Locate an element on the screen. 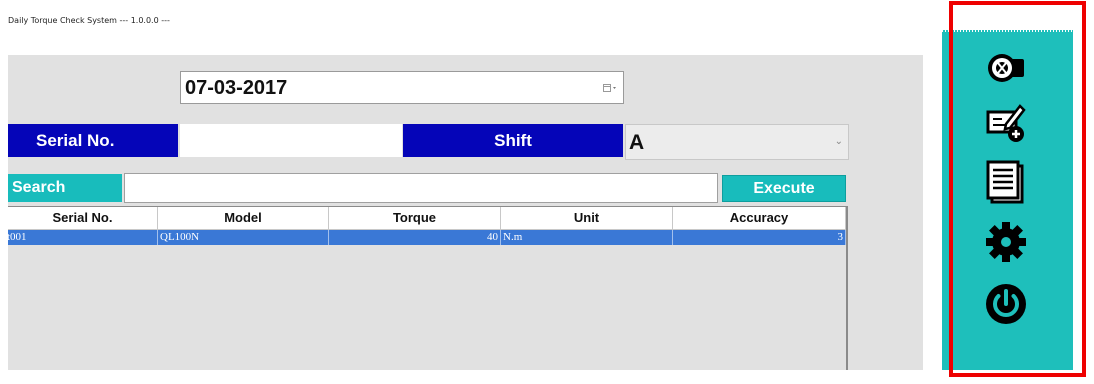 The image size is (1094, 384). date-value: 07-03-2017 is located at coordinates (236, 88).